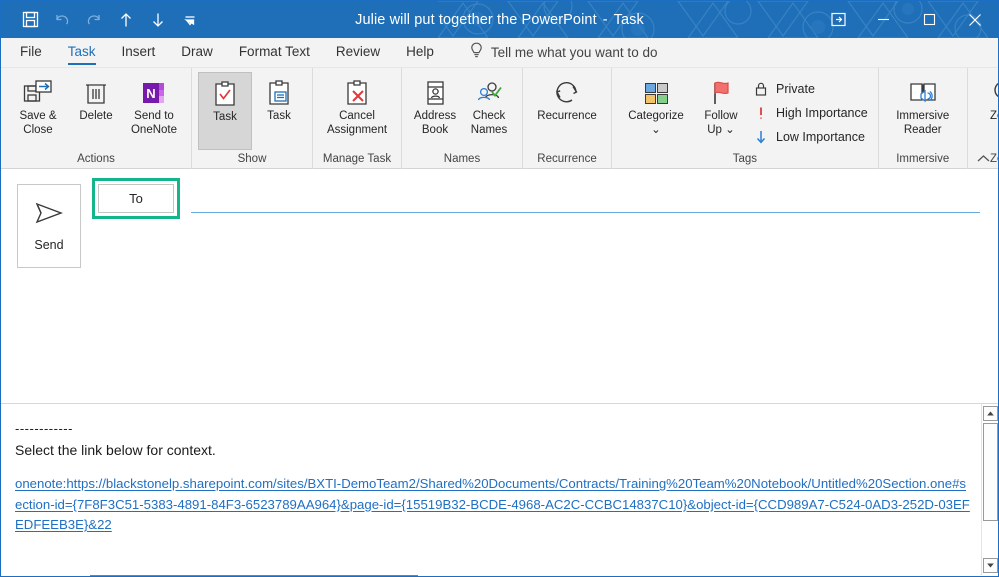 Image resolution: width=999 pixels, height=577 pixels. Describe the element at coordinates (126, 20) in the screenshot. I see `previous-item-icon` at that location.